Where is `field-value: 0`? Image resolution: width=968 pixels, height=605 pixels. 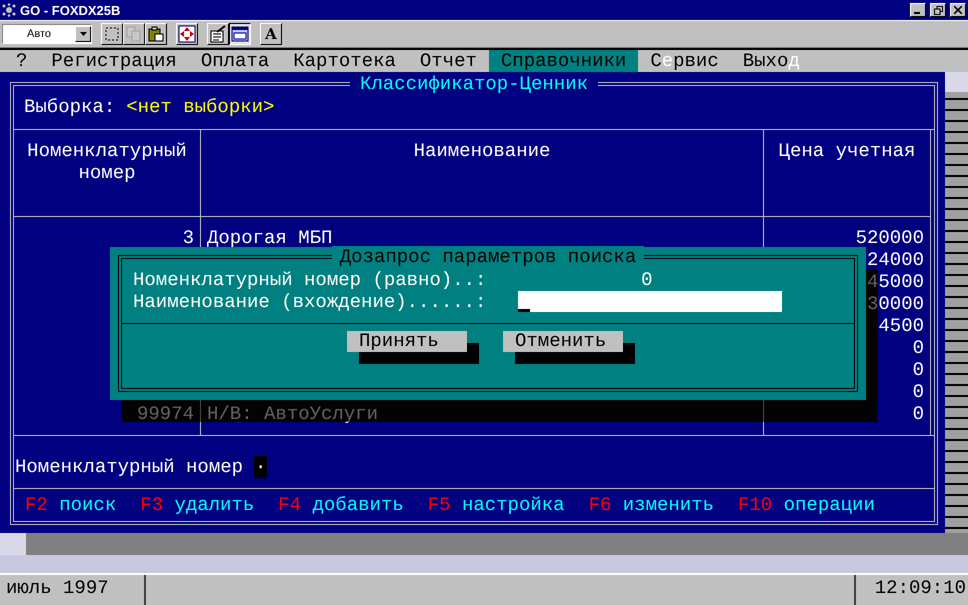 field-value: 0 is located at coordinates (646, 280).